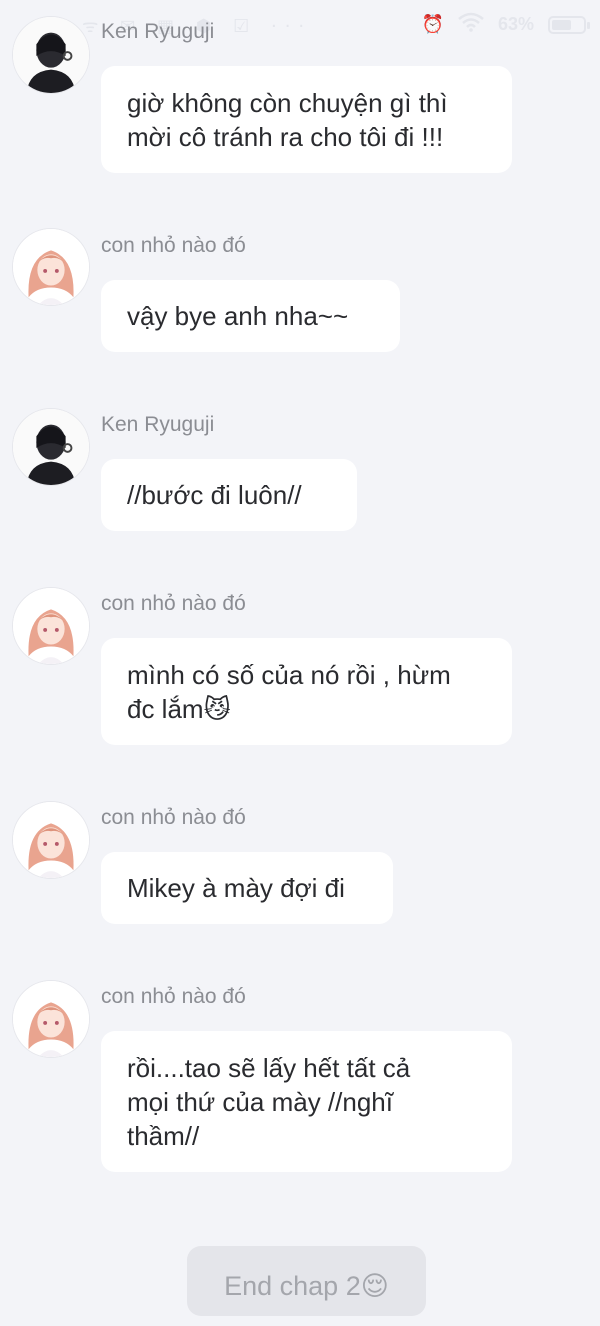 Image resolution: width=600 pixels, height=1326 pixels. Describe the element at coordinates (214, 495) in the screenshot. I see `message-text: //bước đi luôn//` at that location.